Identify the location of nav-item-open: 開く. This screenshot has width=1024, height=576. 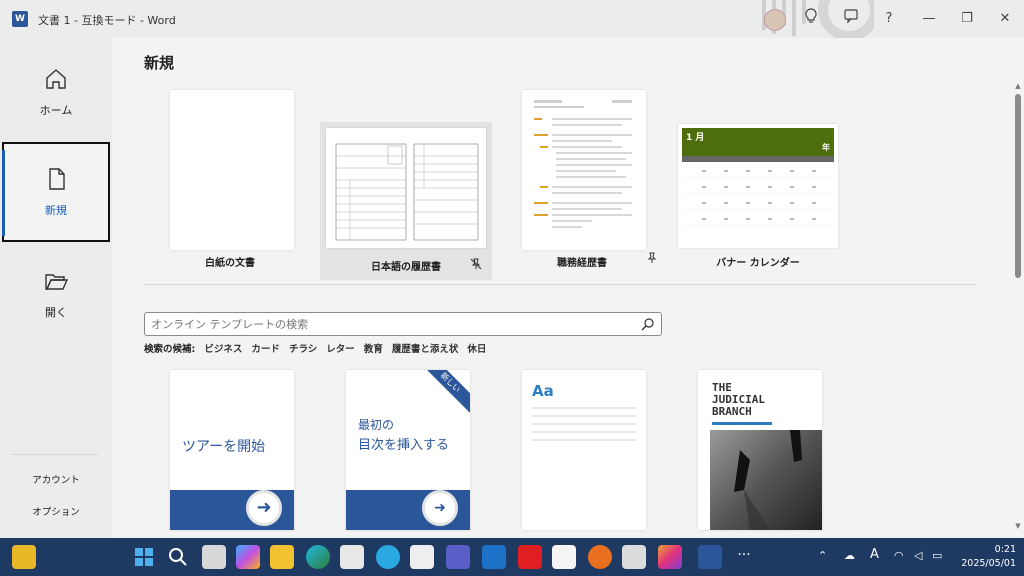
(56, 296).